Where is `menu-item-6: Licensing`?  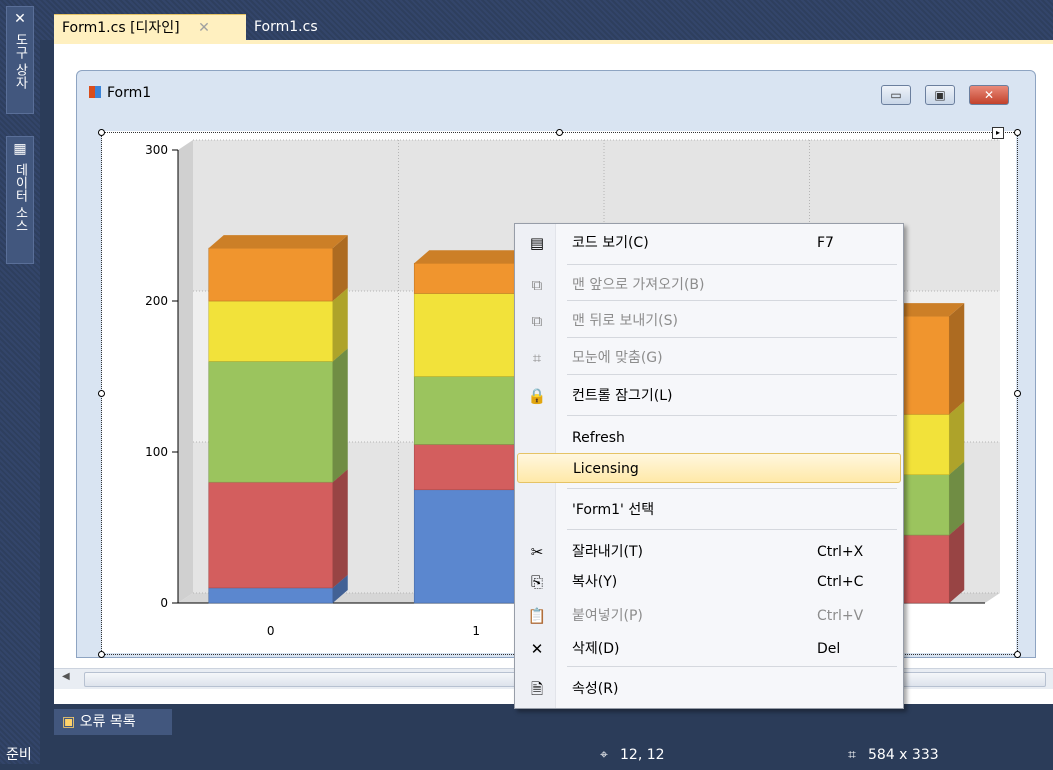
menu-item-6: Licensing is located at coordinates (709, 468).